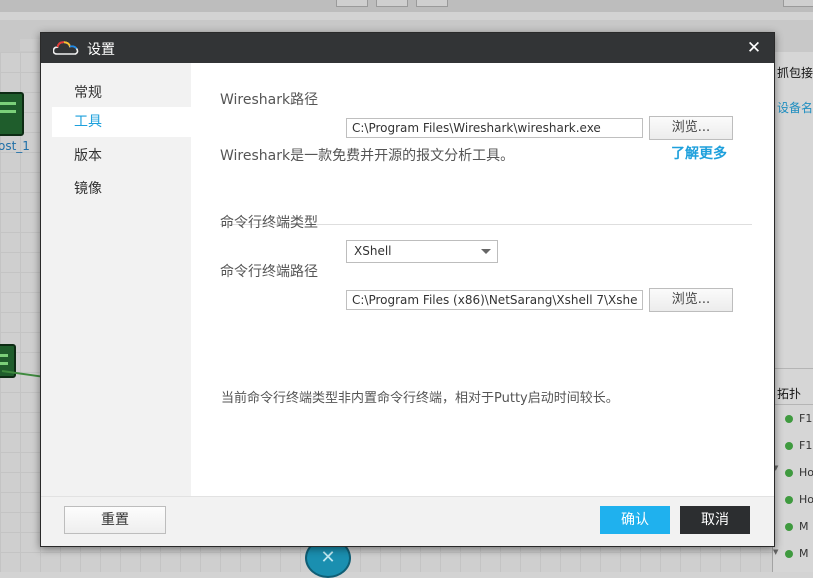  I want to click on capture-panel-title: 抓包接, so click(795, 73).